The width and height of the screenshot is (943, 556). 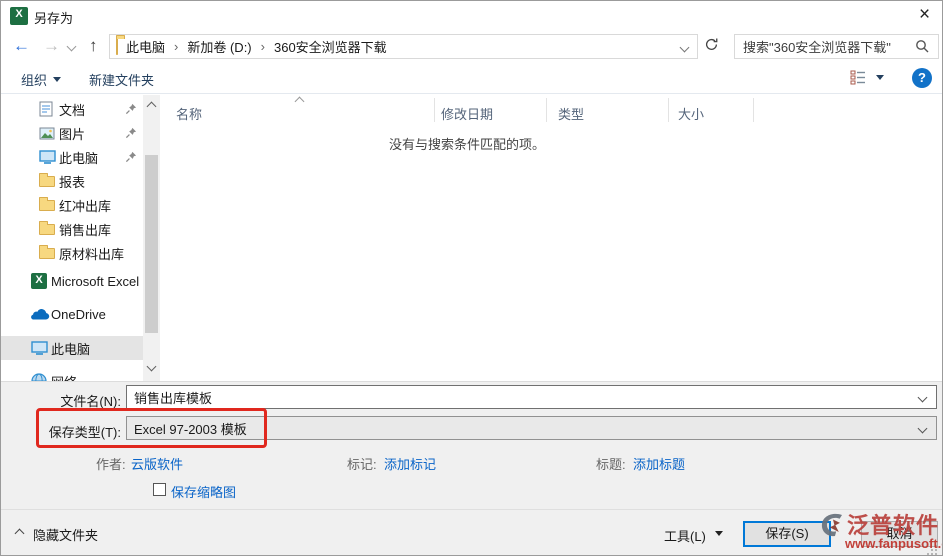 What do you see at coordinates (49, 109) in the screenshot?
I see `document-icon` at bounding box center [49, 109].